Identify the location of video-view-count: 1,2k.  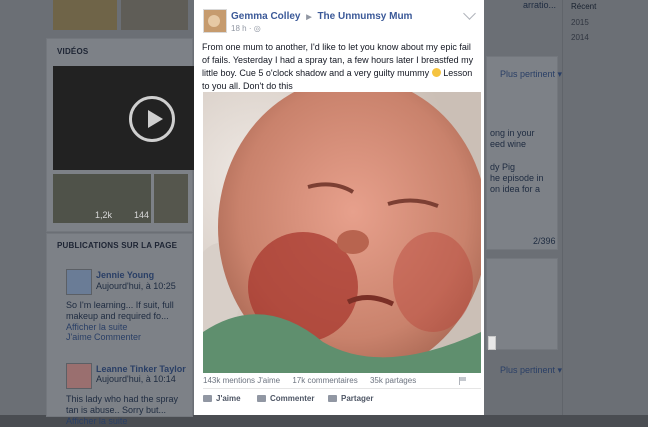
(104, 215).